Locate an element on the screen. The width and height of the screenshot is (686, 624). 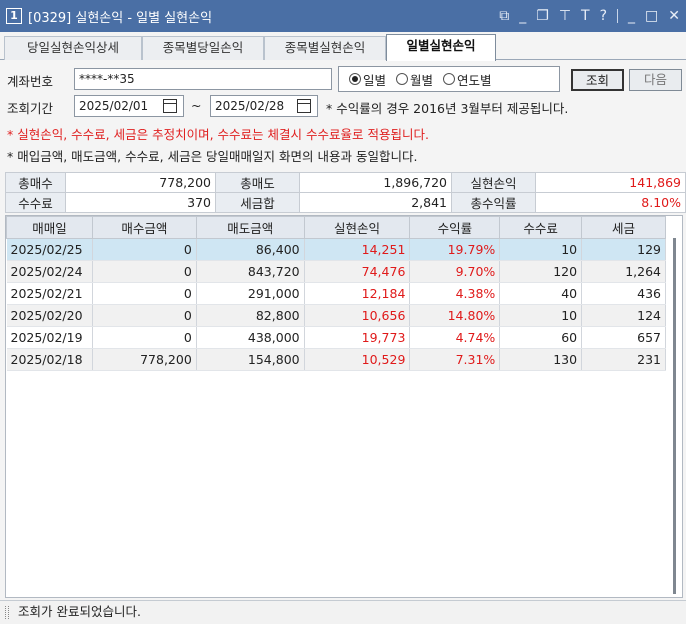
separator is located at coordinates (618, 16).